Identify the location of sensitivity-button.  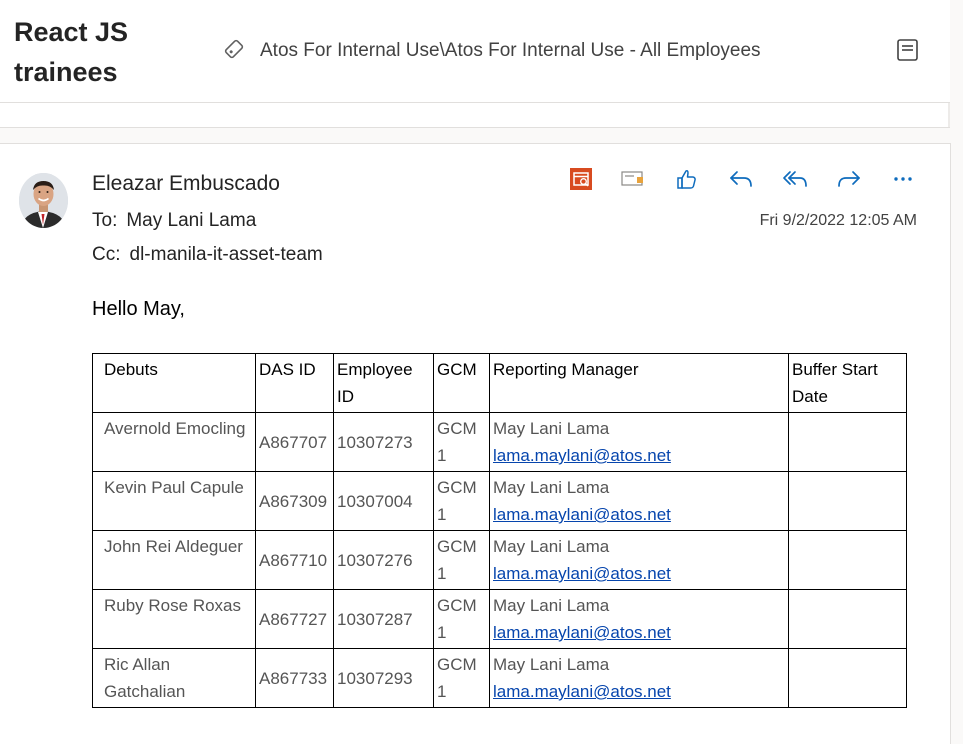
(633, 181).